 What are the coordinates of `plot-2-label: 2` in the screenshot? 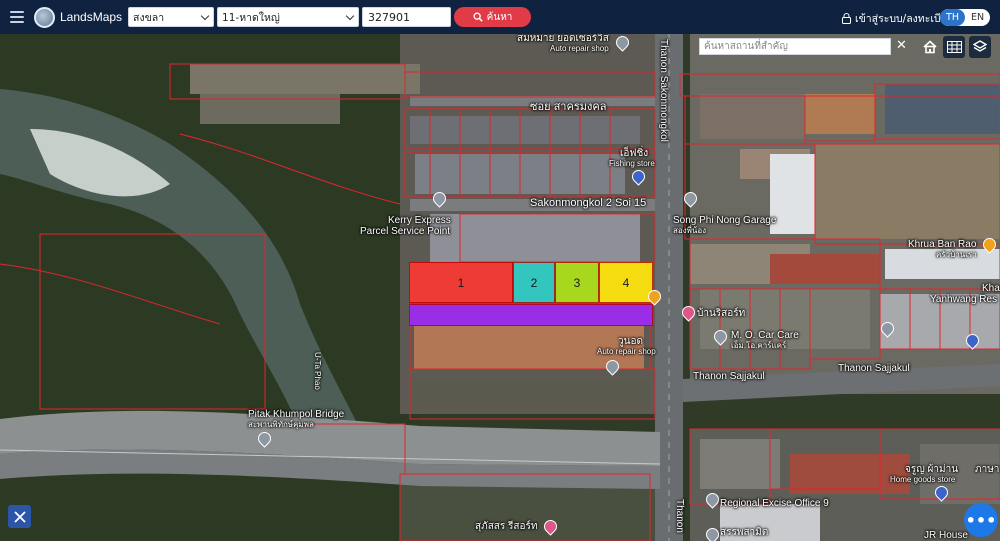 It's located at (534, 282).